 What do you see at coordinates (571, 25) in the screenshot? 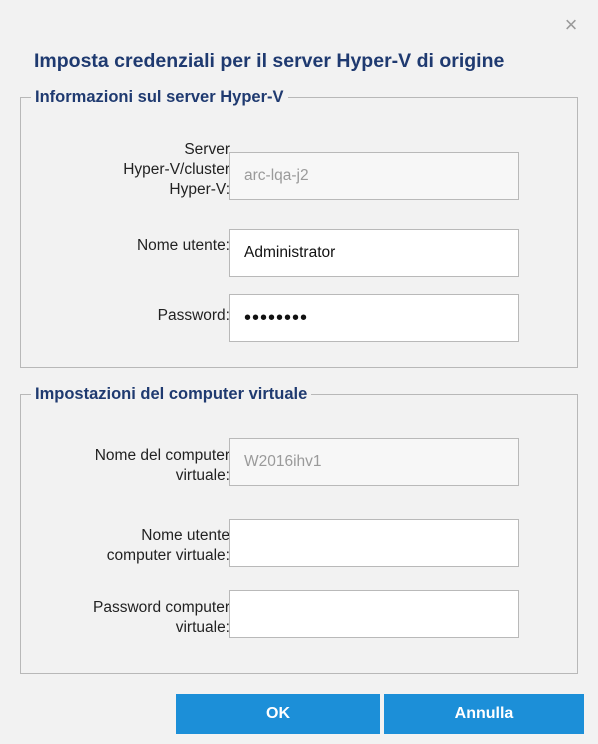
I see `close-icon: ×` at bounding box center [571, 25].